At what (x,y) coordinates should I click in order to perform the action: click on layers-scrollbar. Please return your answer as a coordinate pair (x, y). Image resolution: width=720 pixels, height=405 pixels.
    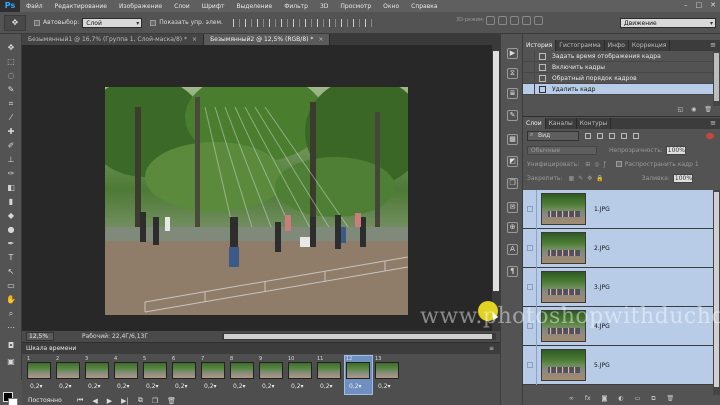
    Looking at the image, I should click on (716, 292).